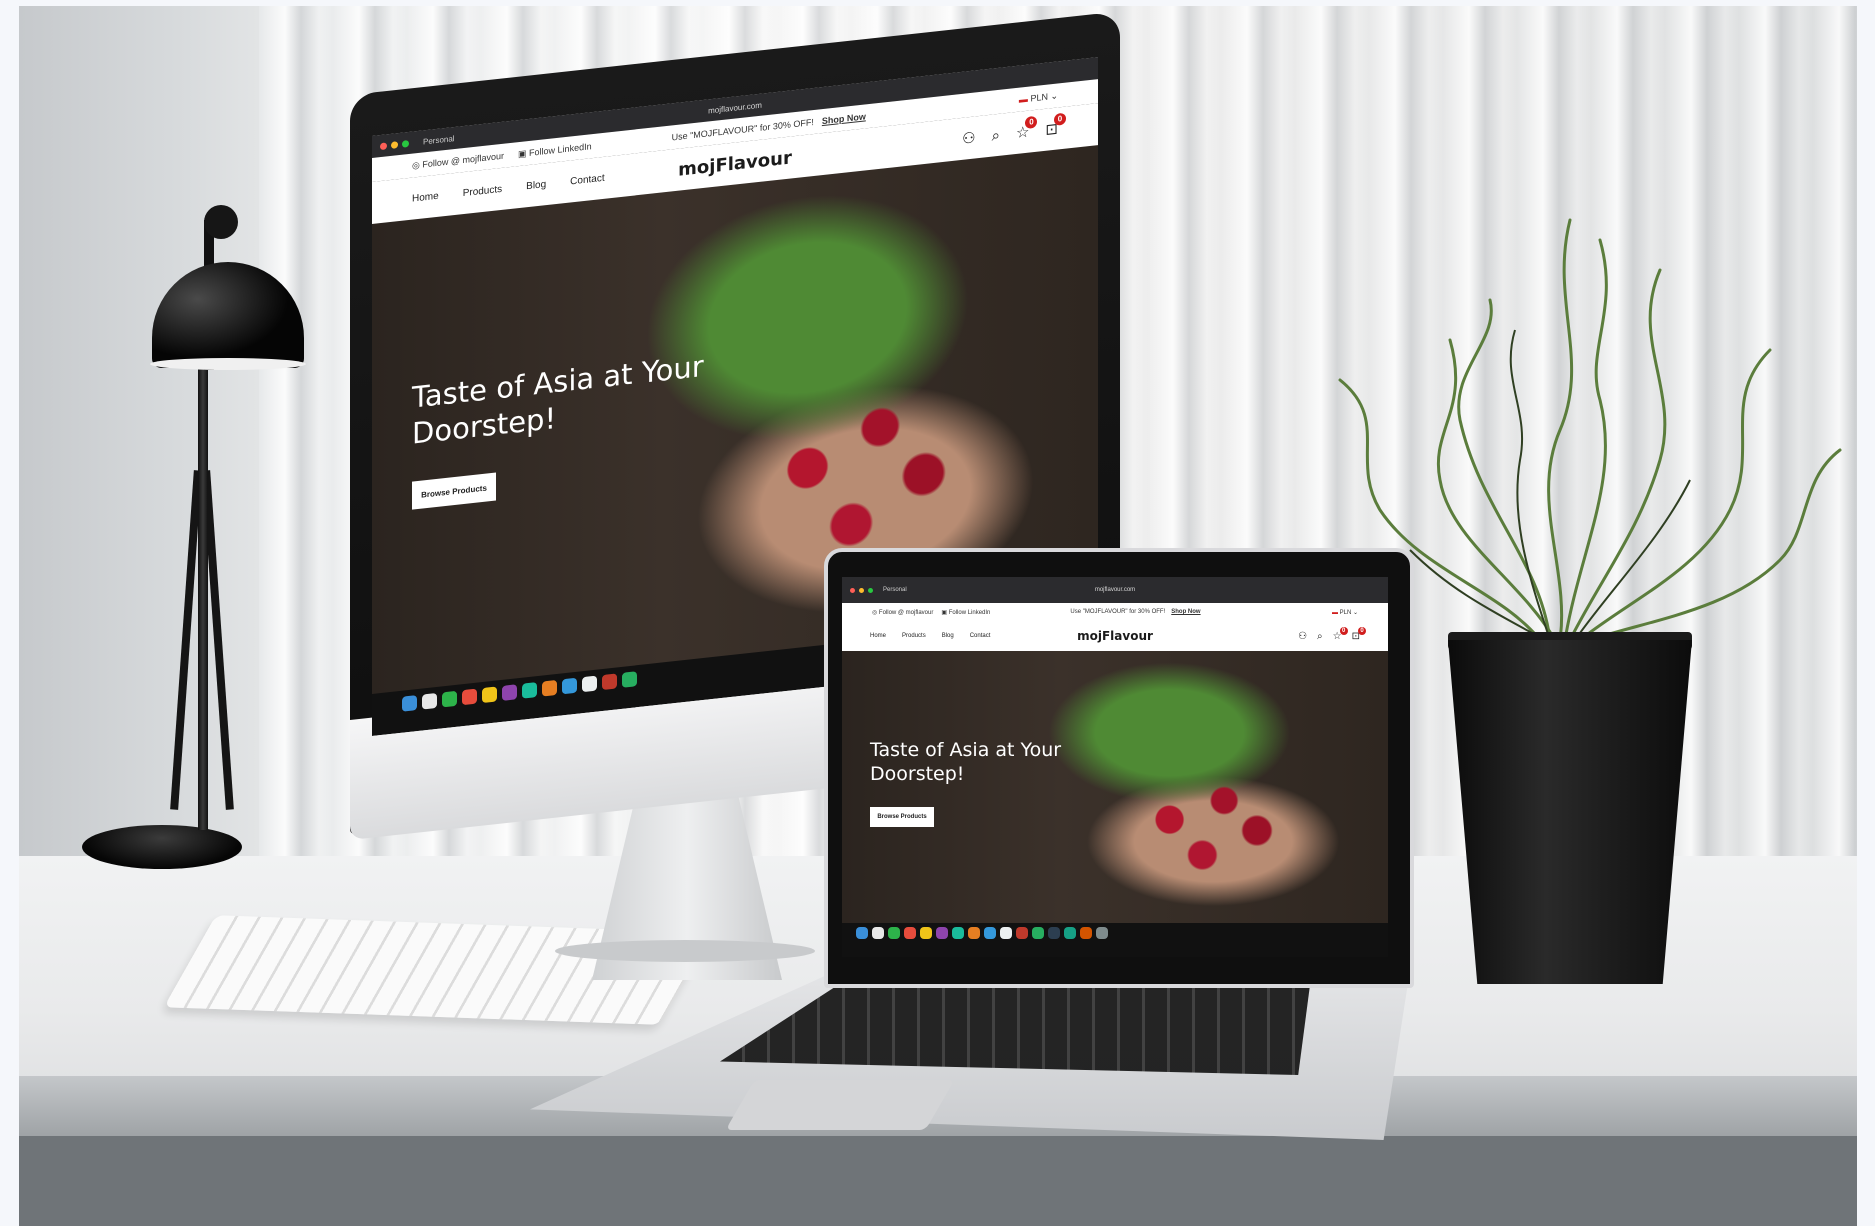  What do you see at coordinates (917, 773) in the screenshot?
I see `hero-title-line-2: Doorstep!` at bounding box center [917, 773].